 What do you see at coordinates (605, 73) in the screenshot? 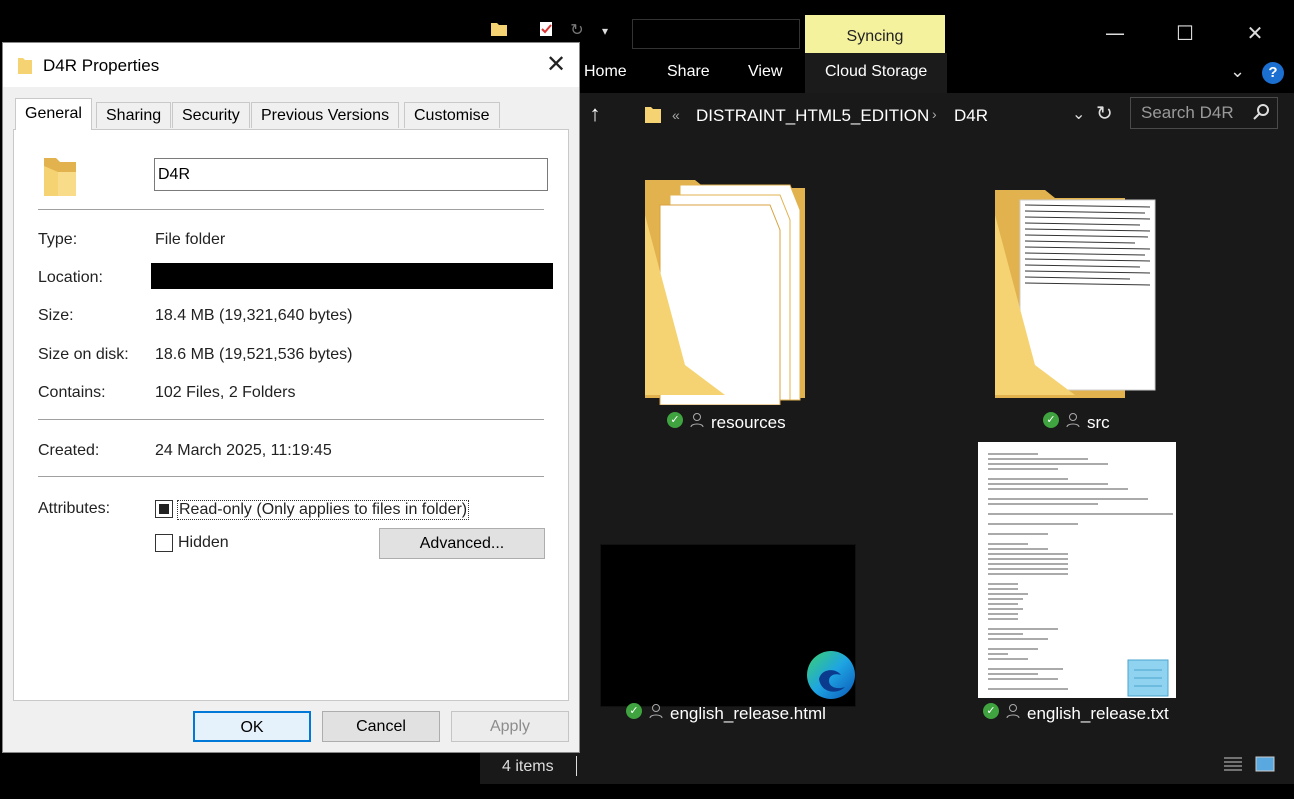
I see `tab-home: Home` at bounding box center [605, 73].